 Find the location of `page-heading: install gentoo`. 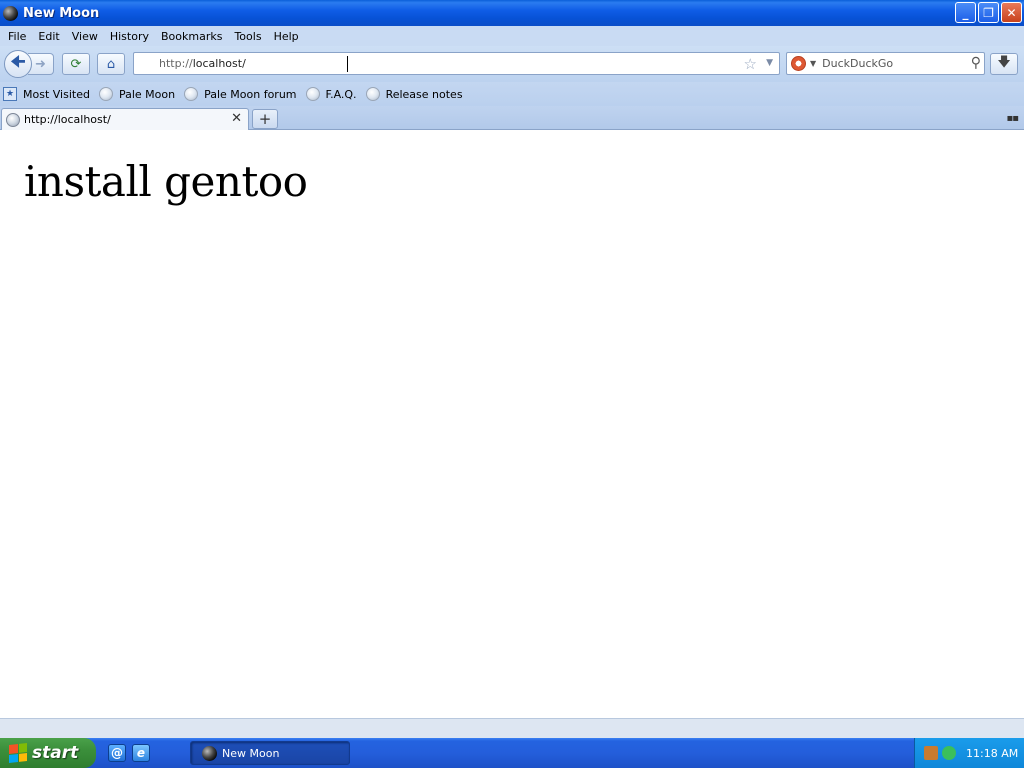

page-heading: install gentoo is located at coordinates (166, 181).